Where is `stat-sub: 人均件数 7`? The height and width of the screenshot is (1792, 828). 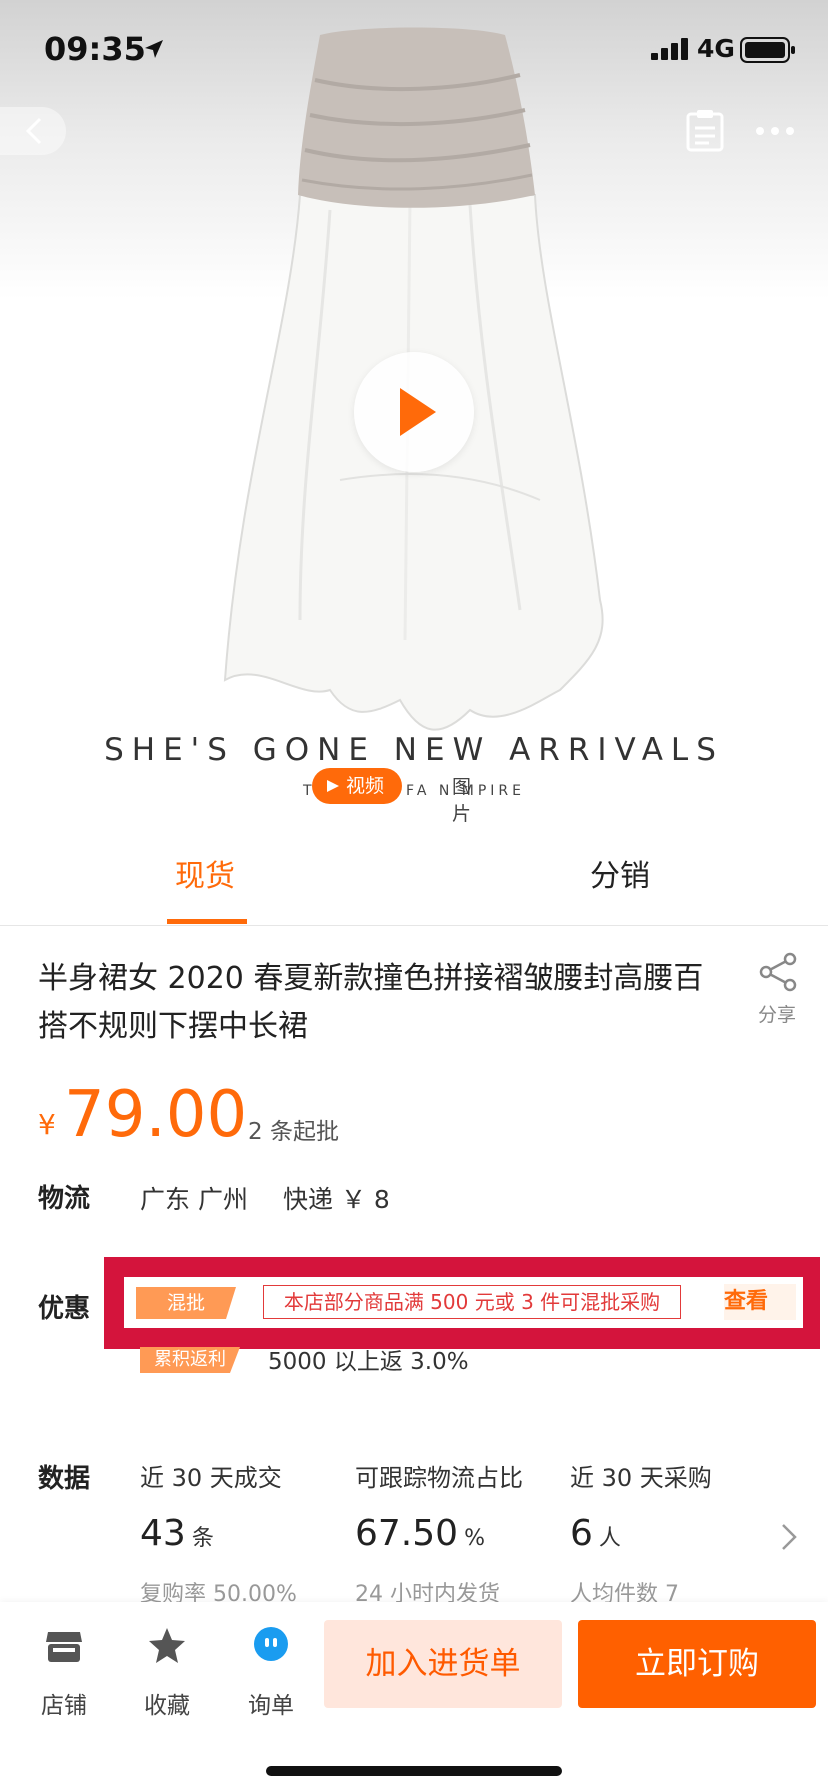
stat-sub: 人均件数 7 is located at coordinates (624, 1592).